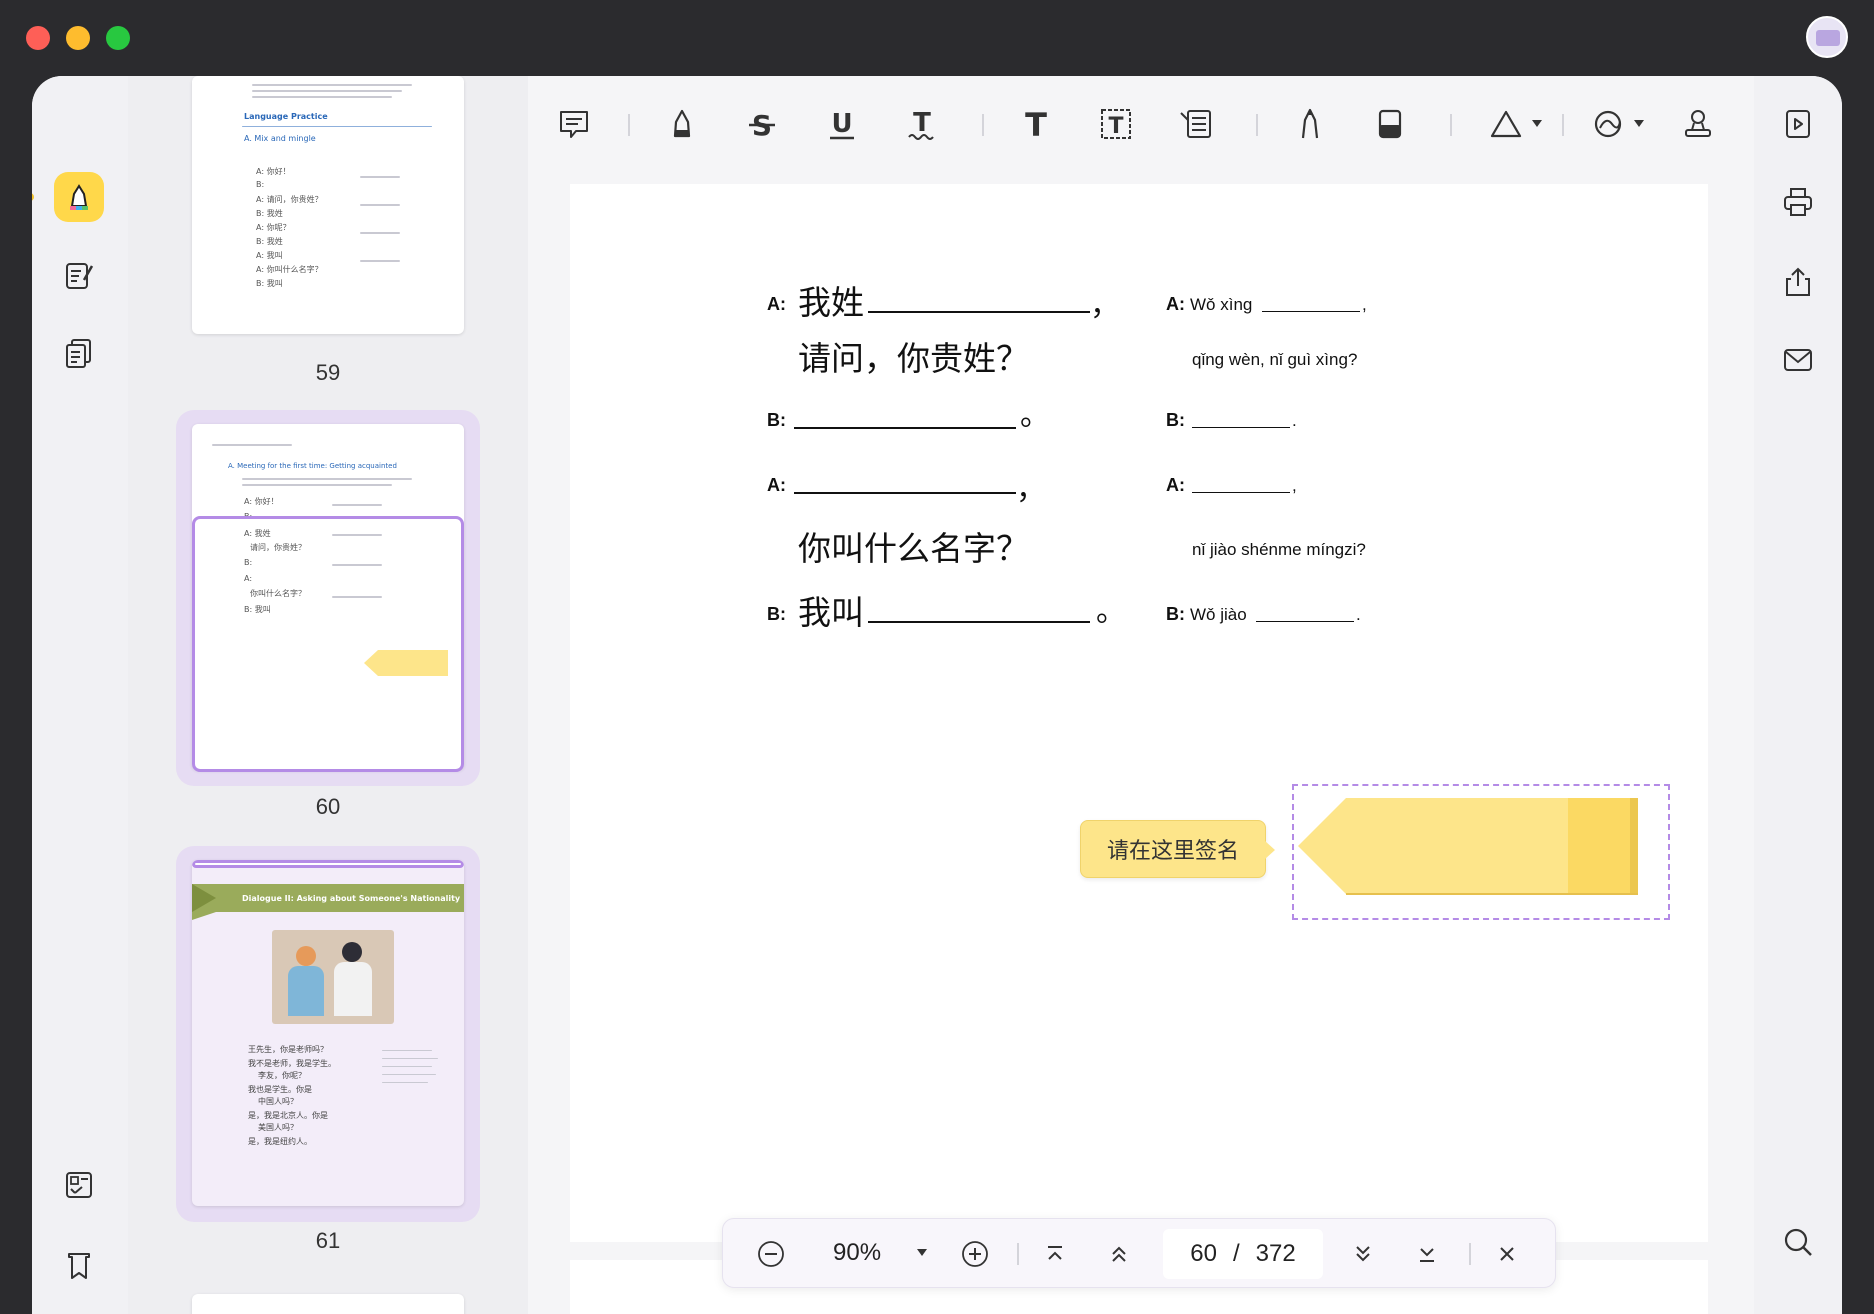 This screenshot has width=1874, height=1314. Describe the element at coordinates (286, 116) in the screenshot. I see `thumbnail-heading: Language Practice` at that location.